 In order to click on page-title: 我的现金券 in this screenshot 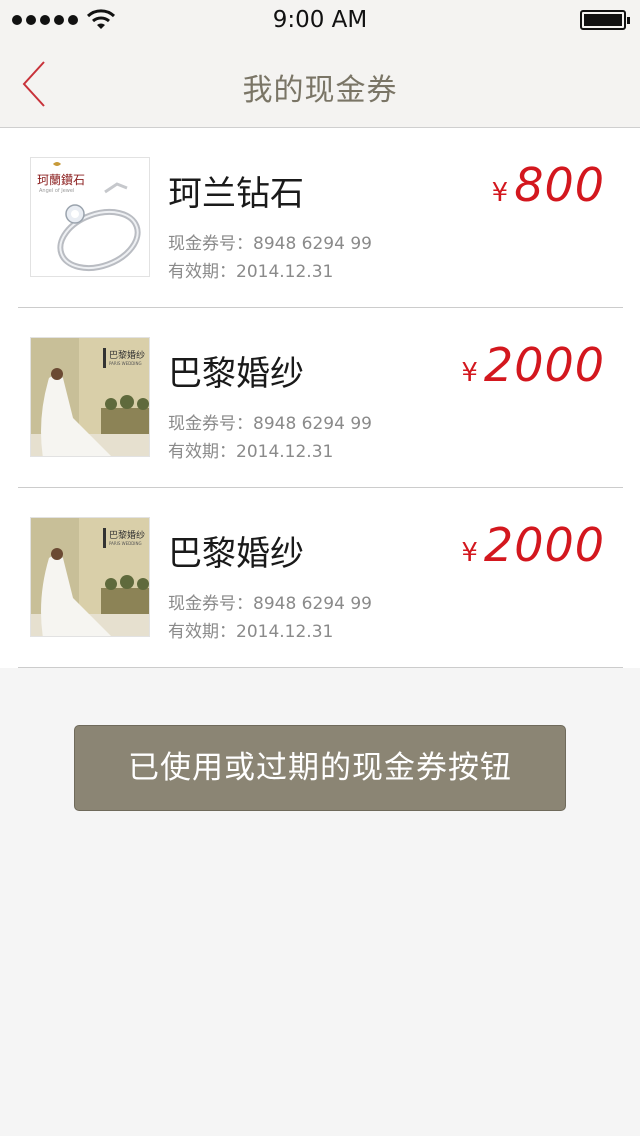, I will do `click(320, 90)`.